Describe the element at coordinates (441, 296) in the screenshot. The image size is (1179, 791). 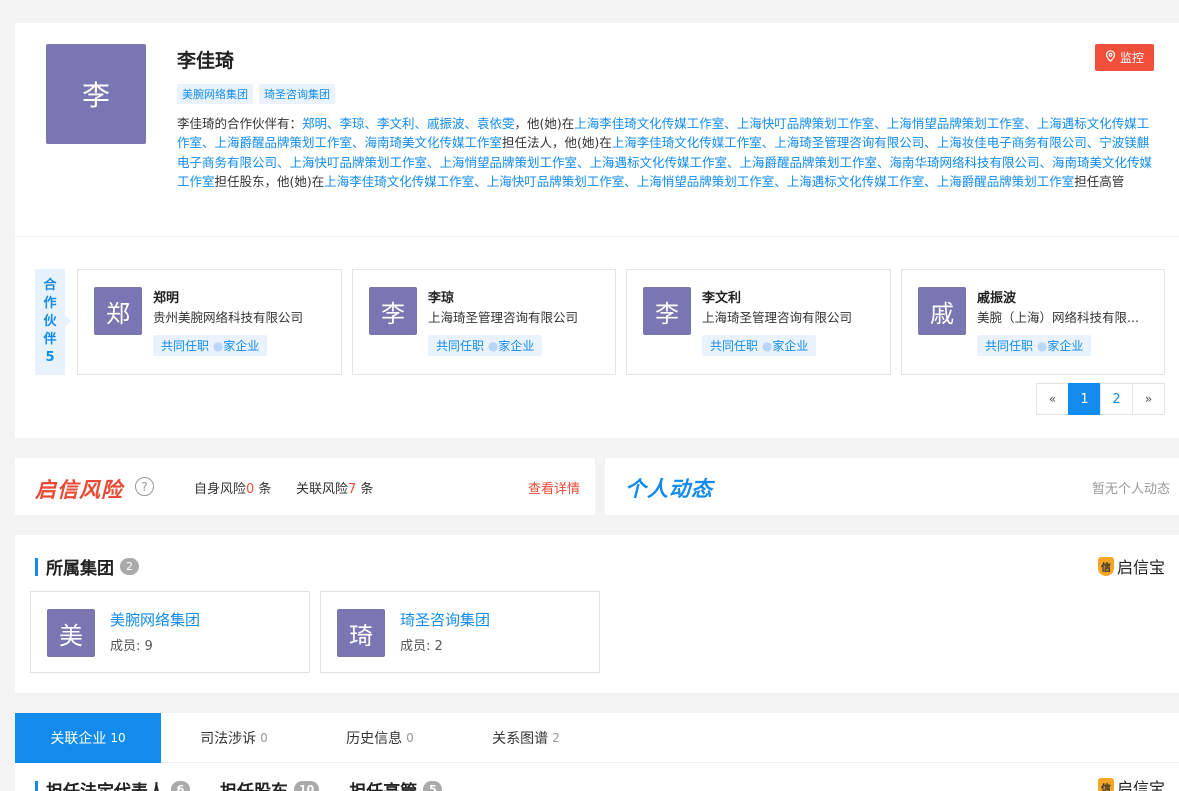
I see `partner-name: 李琼` at that location.